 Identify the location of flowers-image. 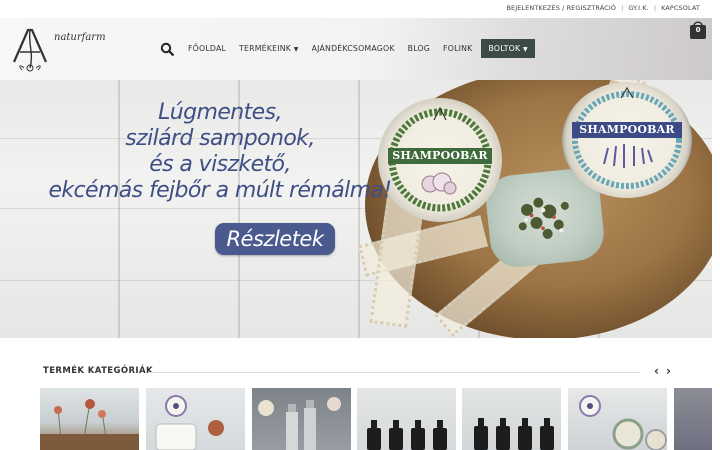
(89, 424).